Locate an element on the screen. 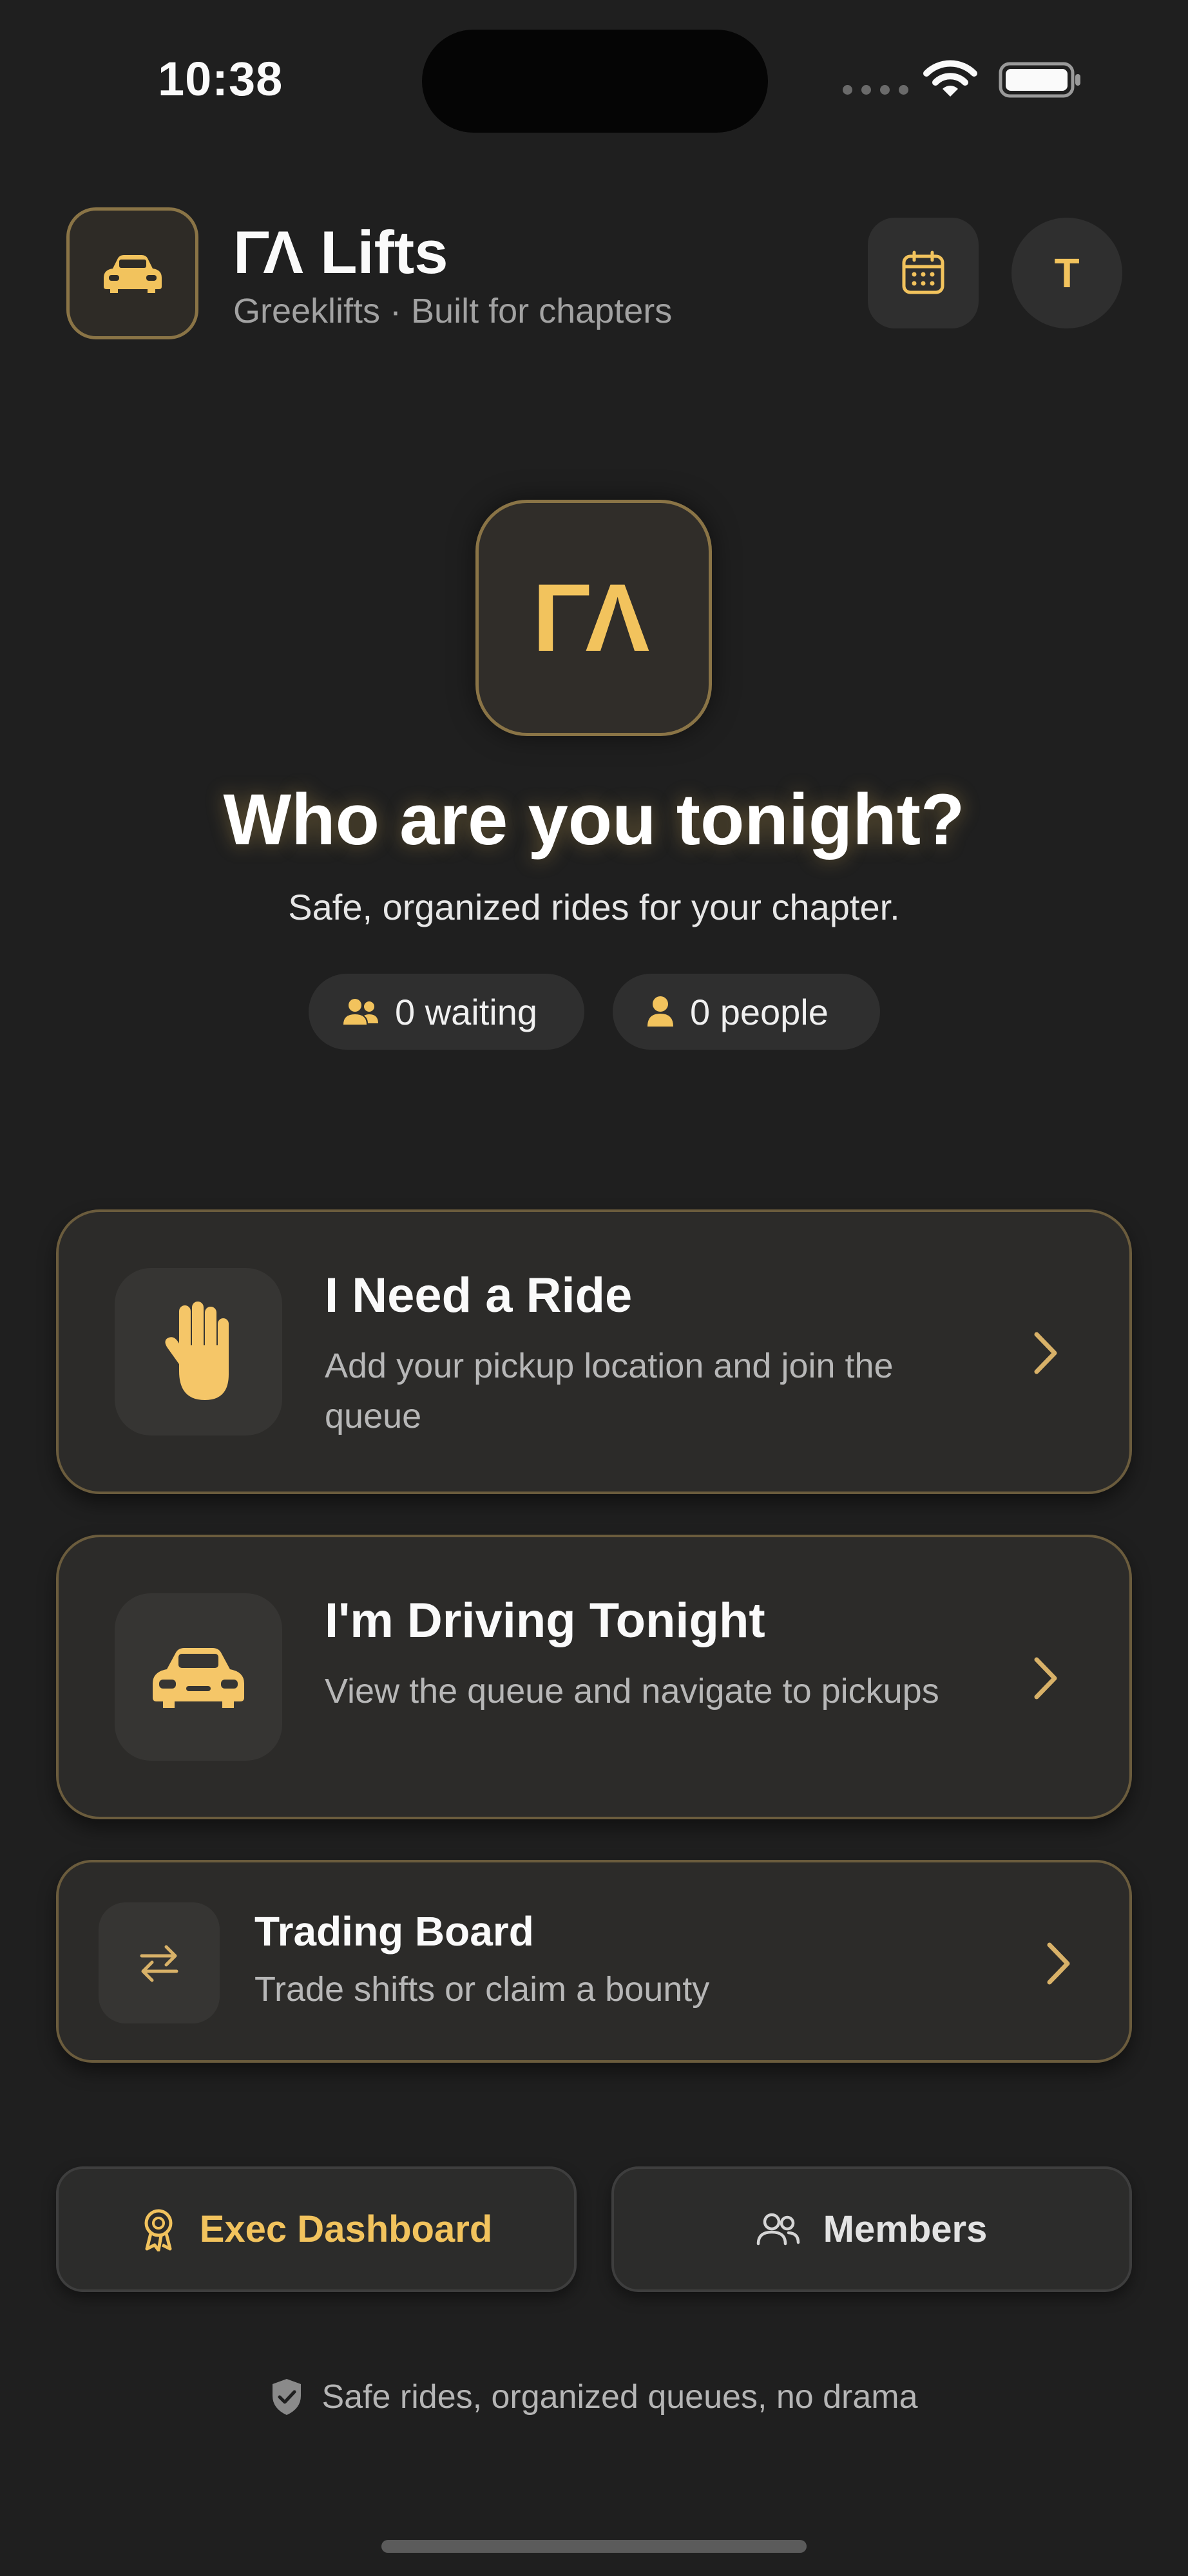  hero-logo: ΓΛ is located at coordinates (593, 618).